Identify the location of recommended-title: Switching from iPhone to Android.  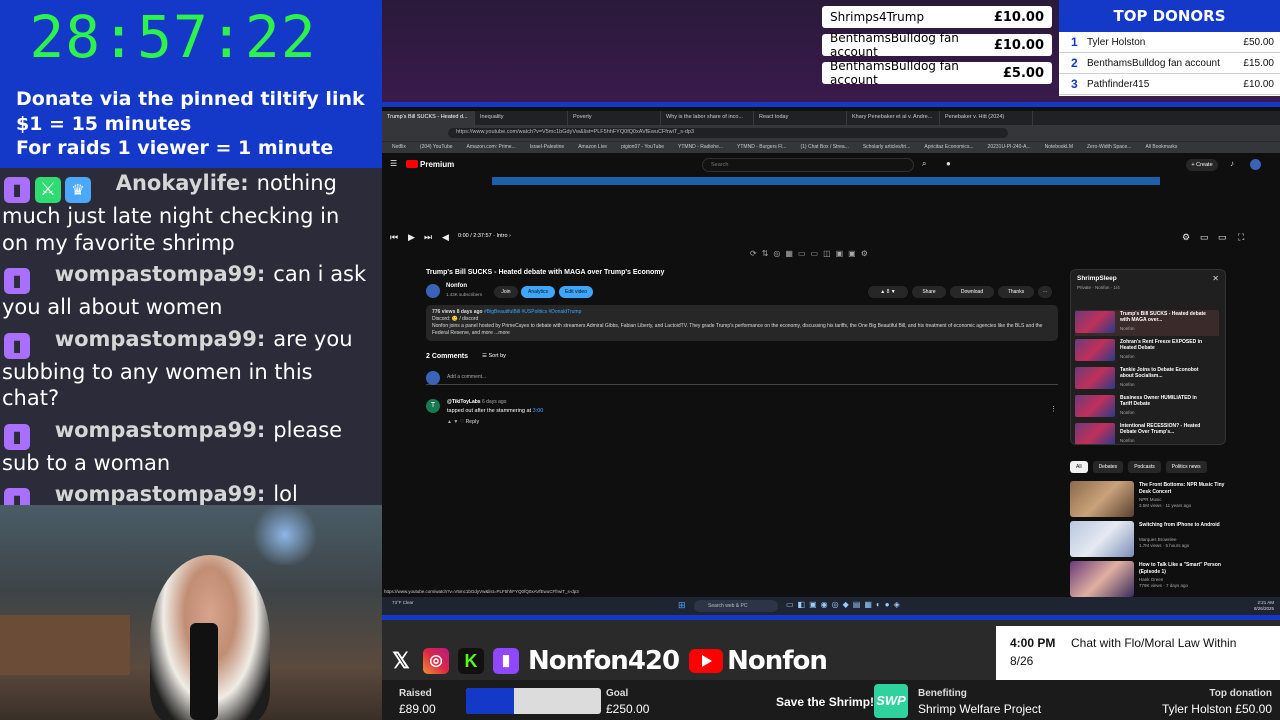
(1179, 525).